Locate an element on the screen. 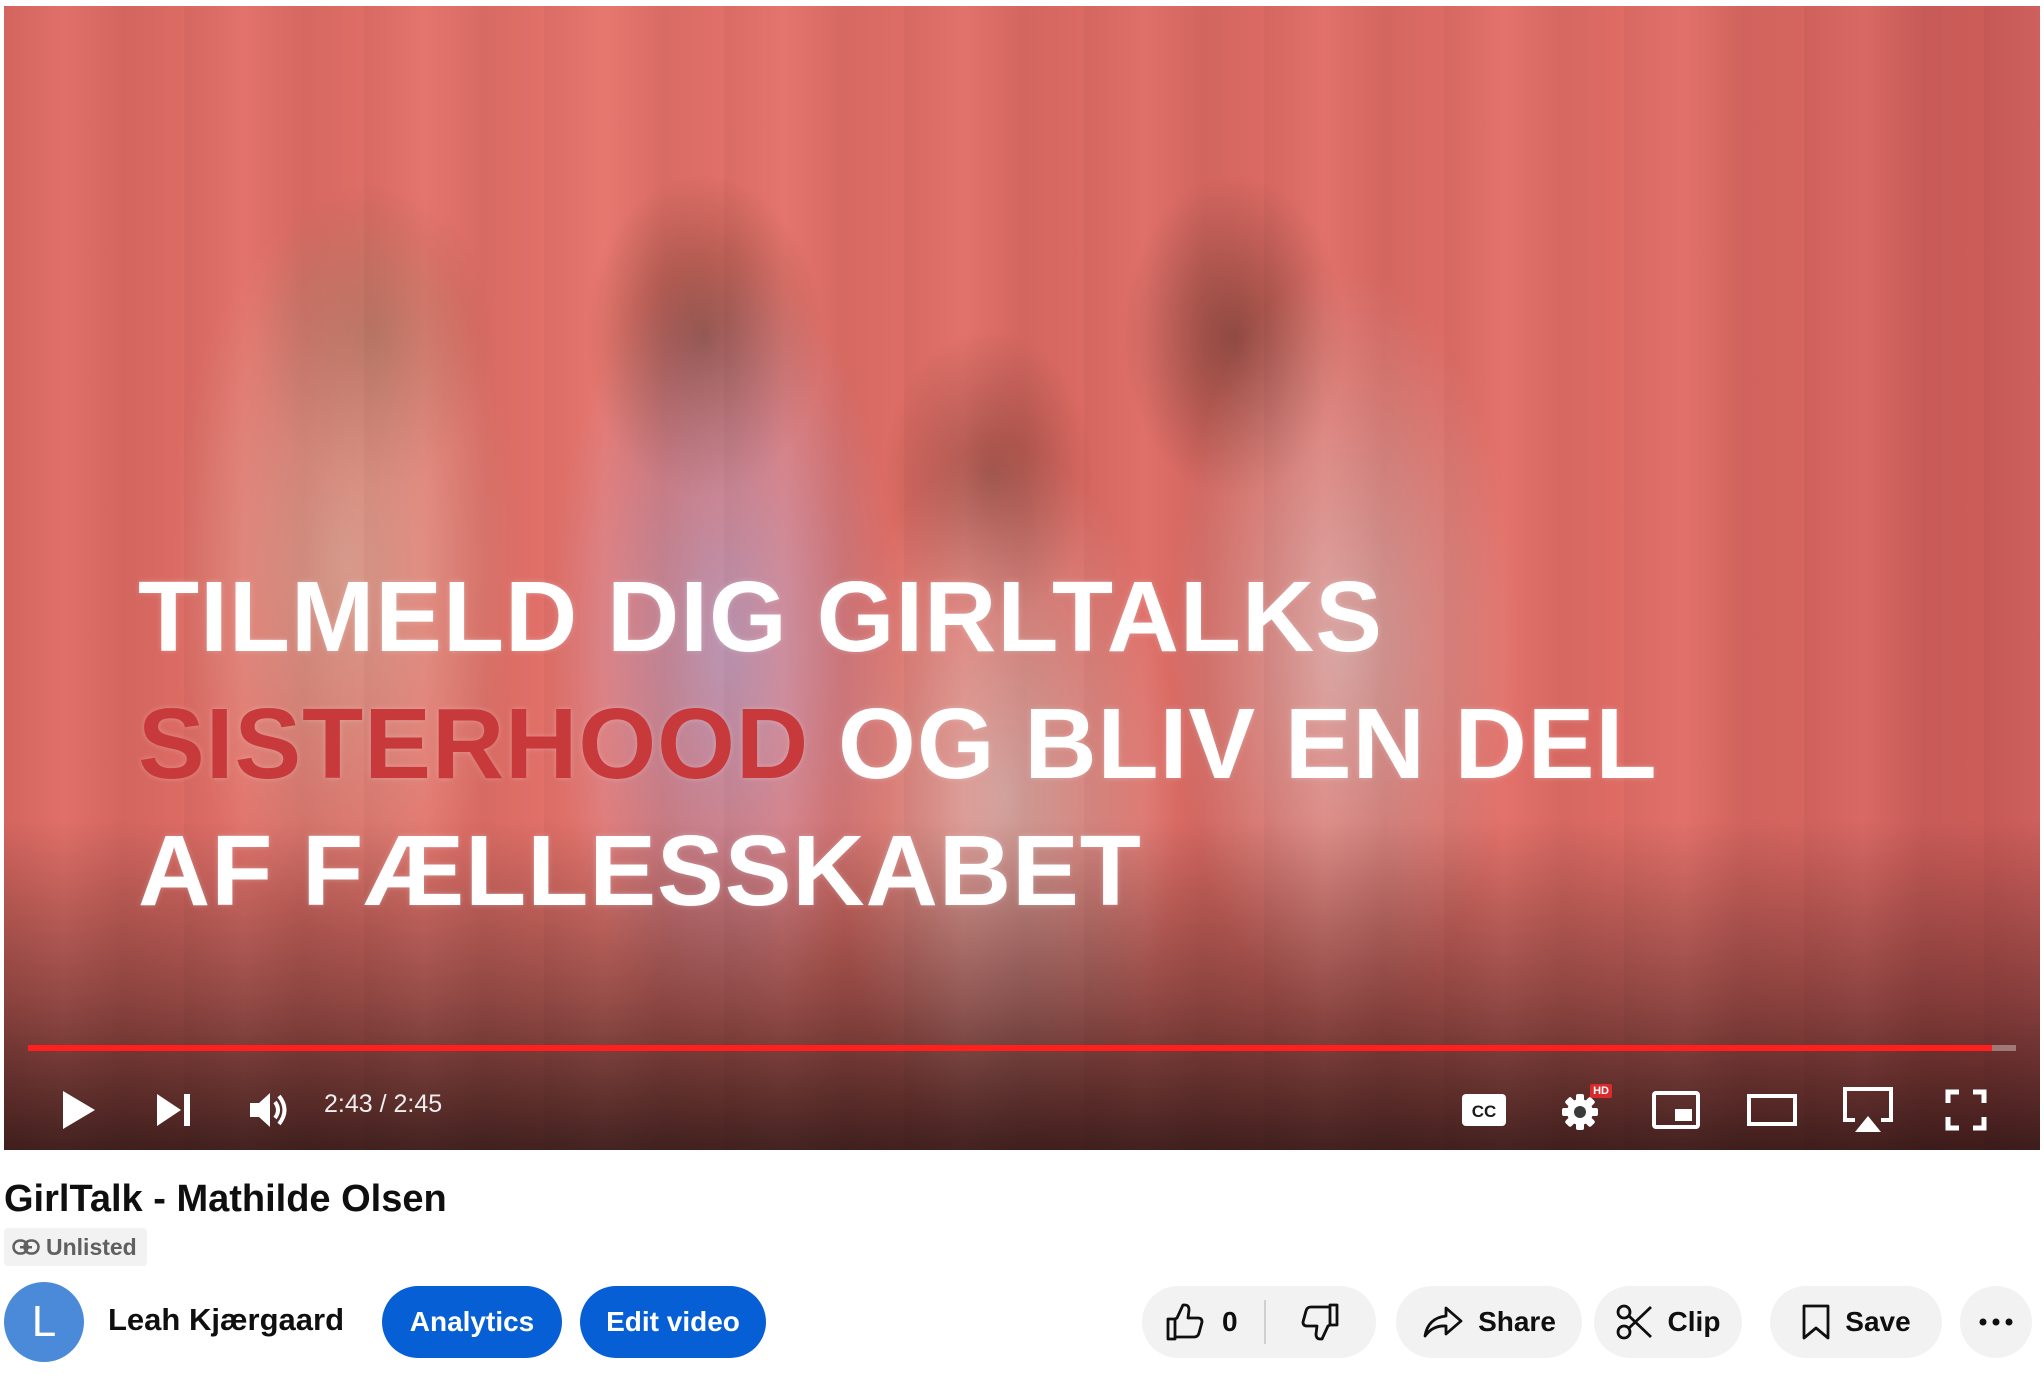 This screenshot has height=1378, width=2044. next-button is located at coordinates (174, 1110).